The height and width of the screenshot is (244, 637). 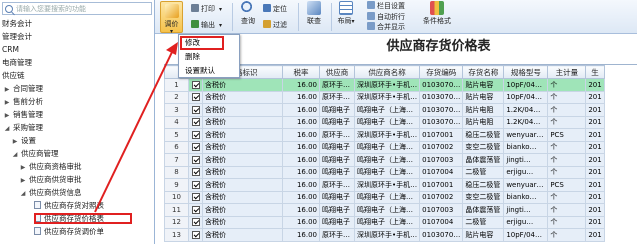 I want to click on cell-code: 0107001, so click(x=441, y=135).